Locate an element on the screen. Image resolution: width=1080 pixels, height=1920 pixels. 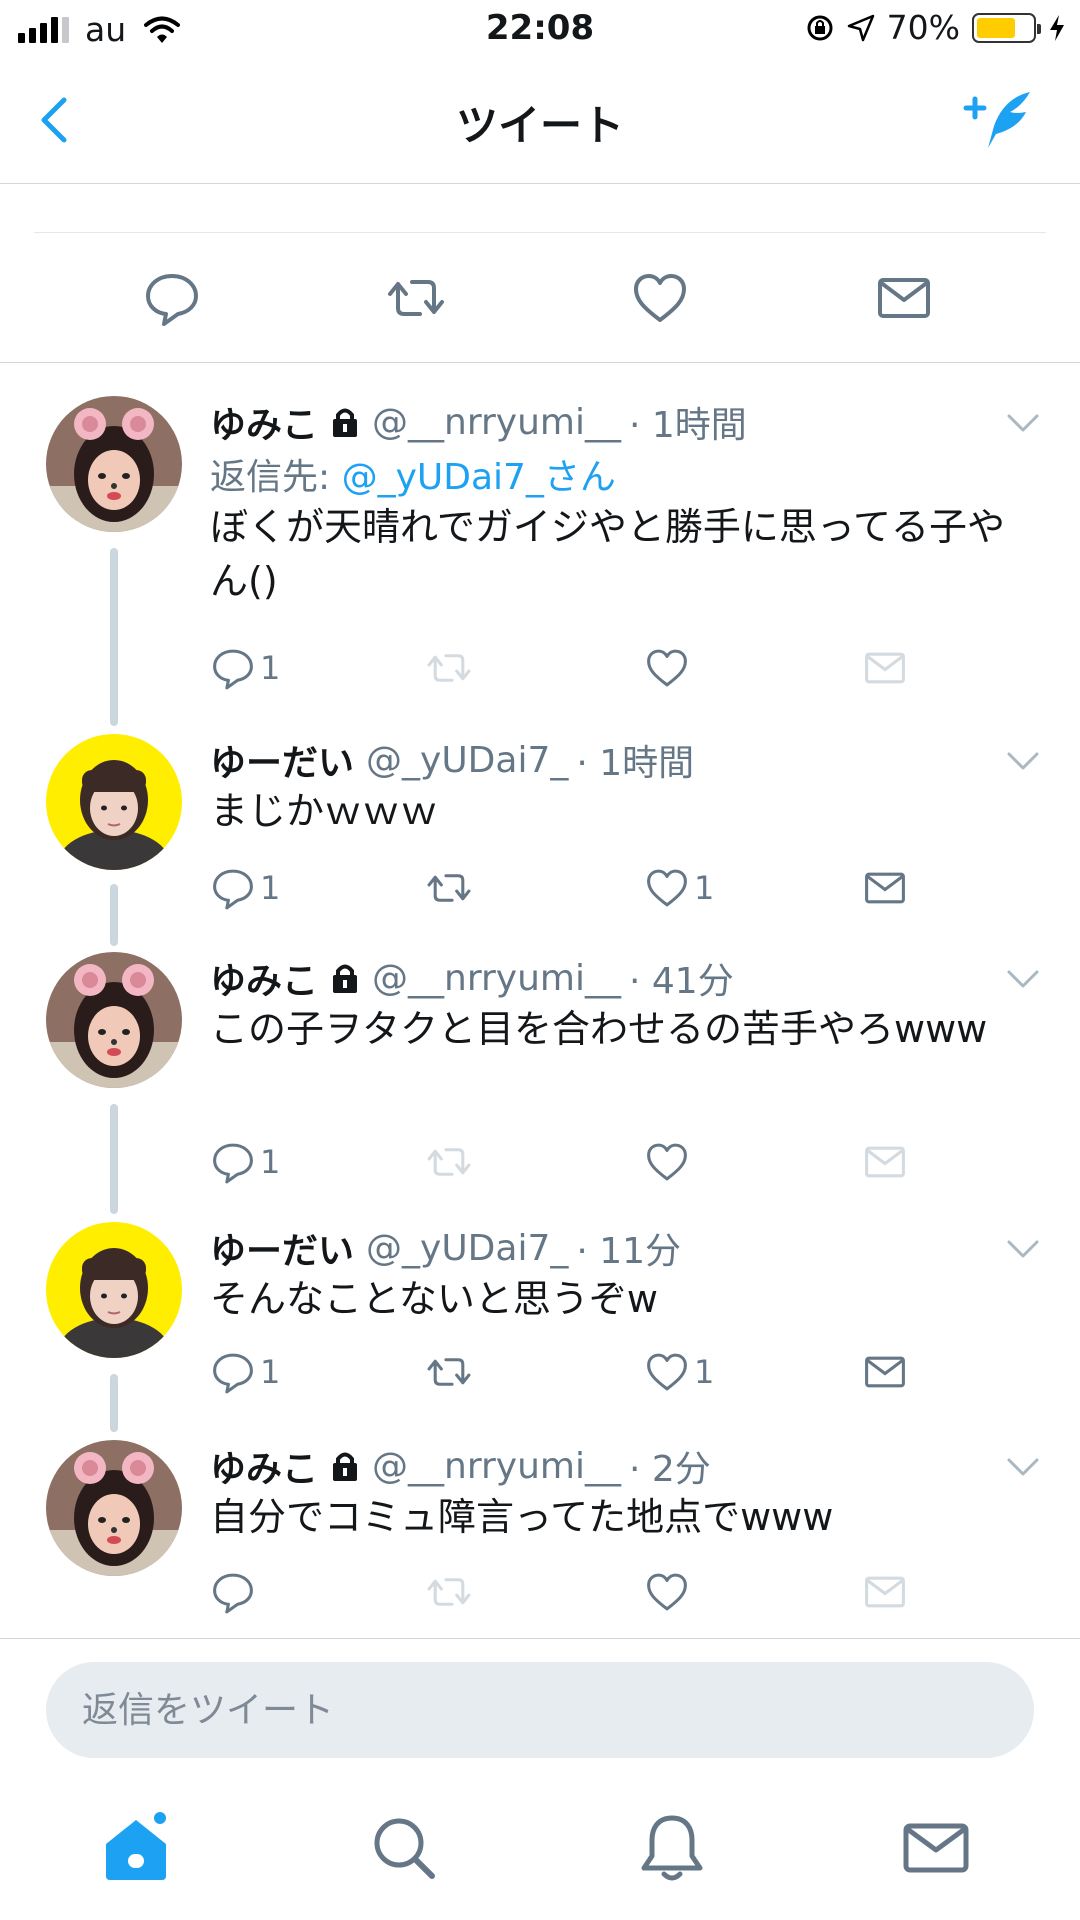
reply-header: ゆーだい @_yUDai7_ · 11分 is located at coordinates (445, 1248).